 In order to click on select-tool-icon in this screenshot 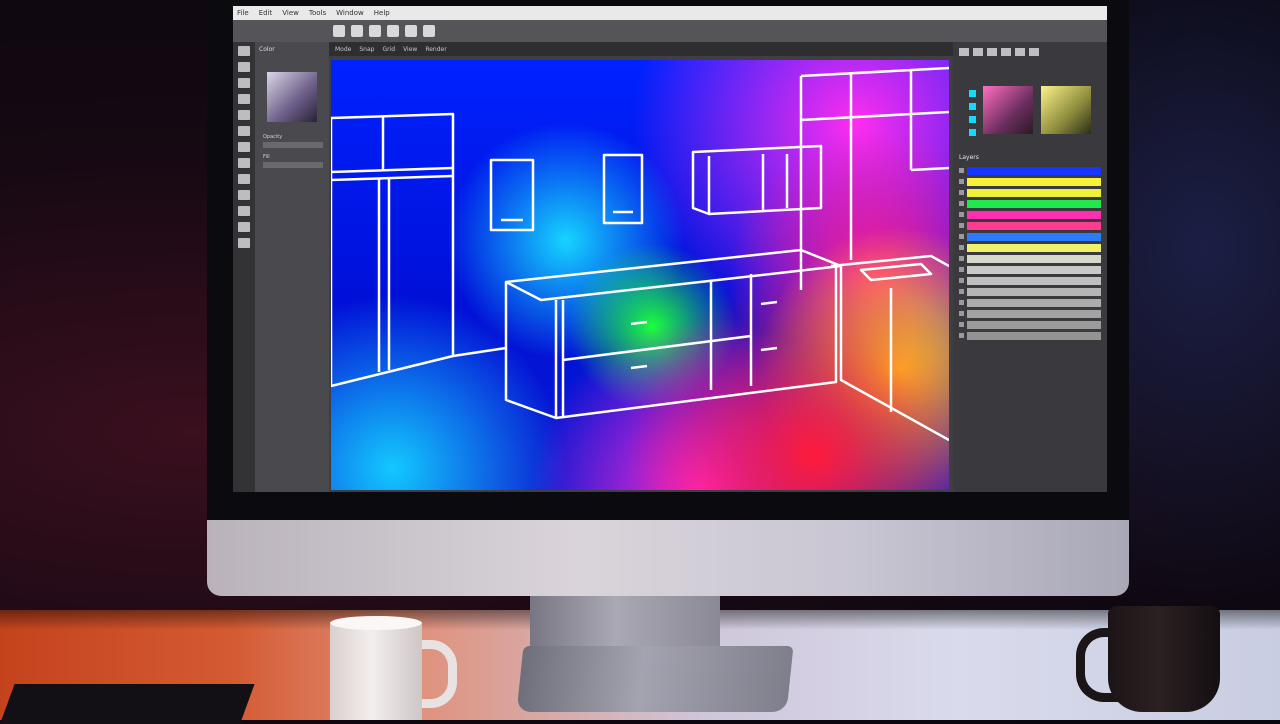, I will do `click(244, 51)`.